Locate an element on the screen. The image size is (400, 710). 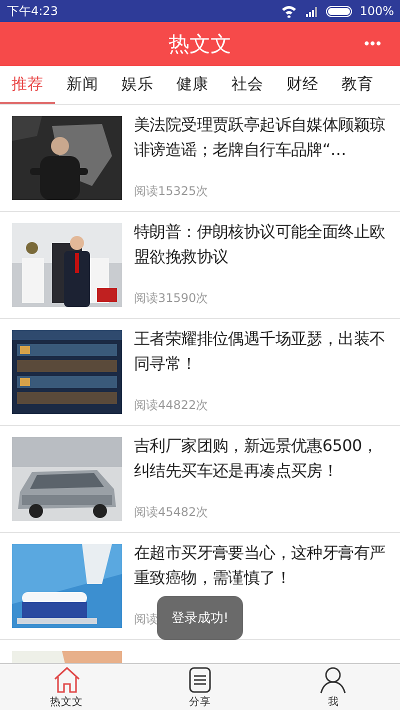
battery-percent: 100% is located at coordinates (377, 11).